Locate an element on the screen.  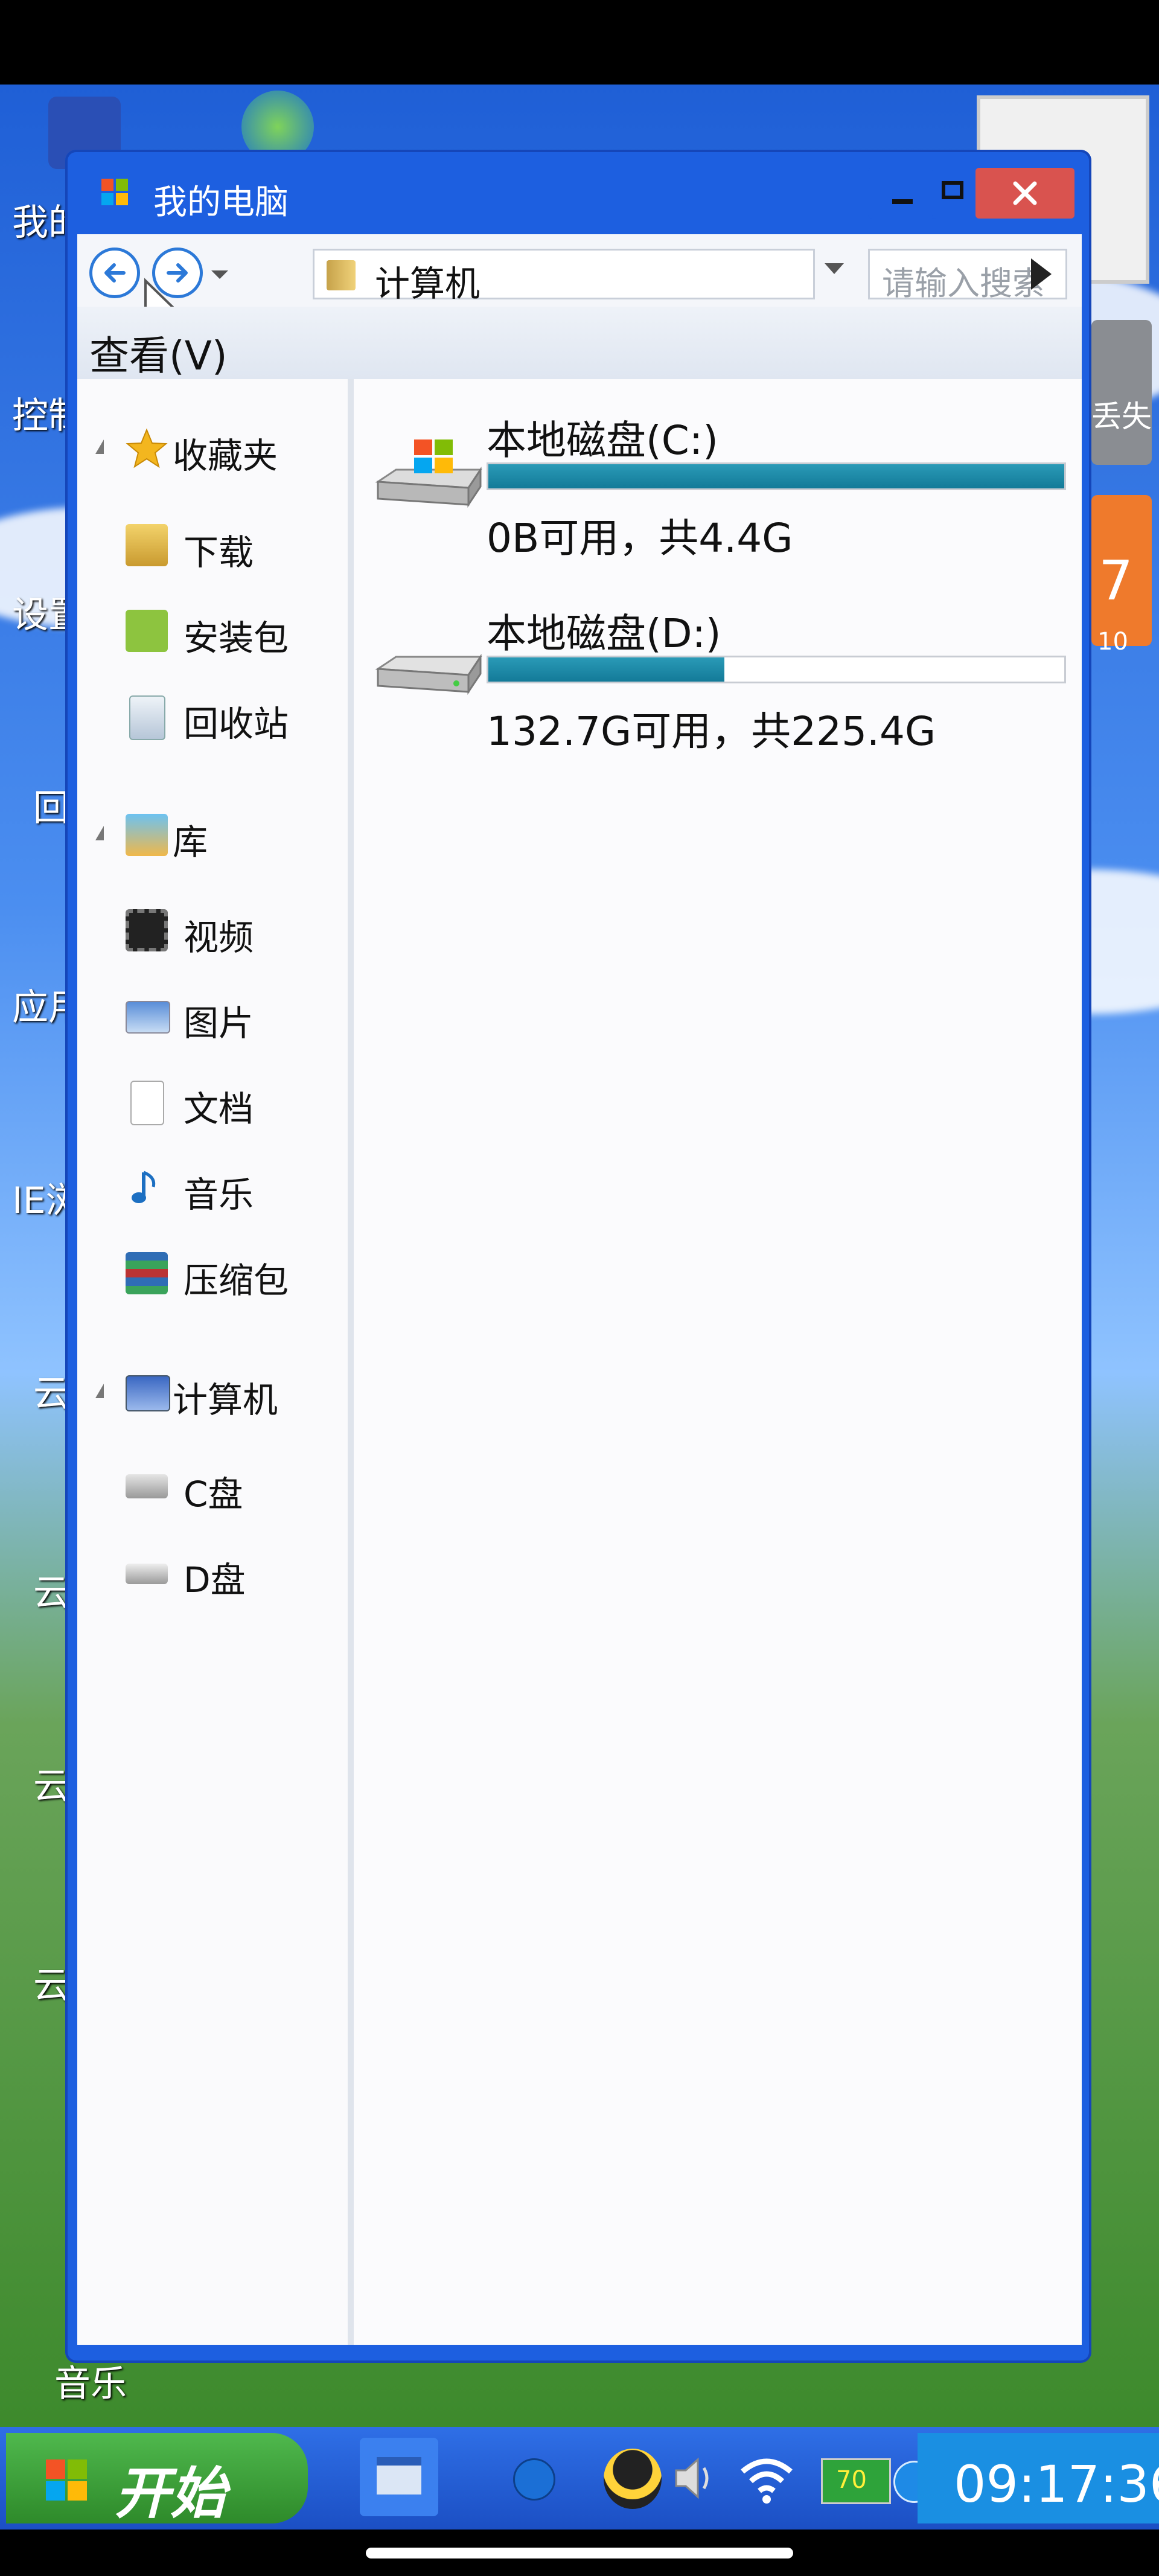
tree-library-label: 库 is located at coordinates (190, 843).